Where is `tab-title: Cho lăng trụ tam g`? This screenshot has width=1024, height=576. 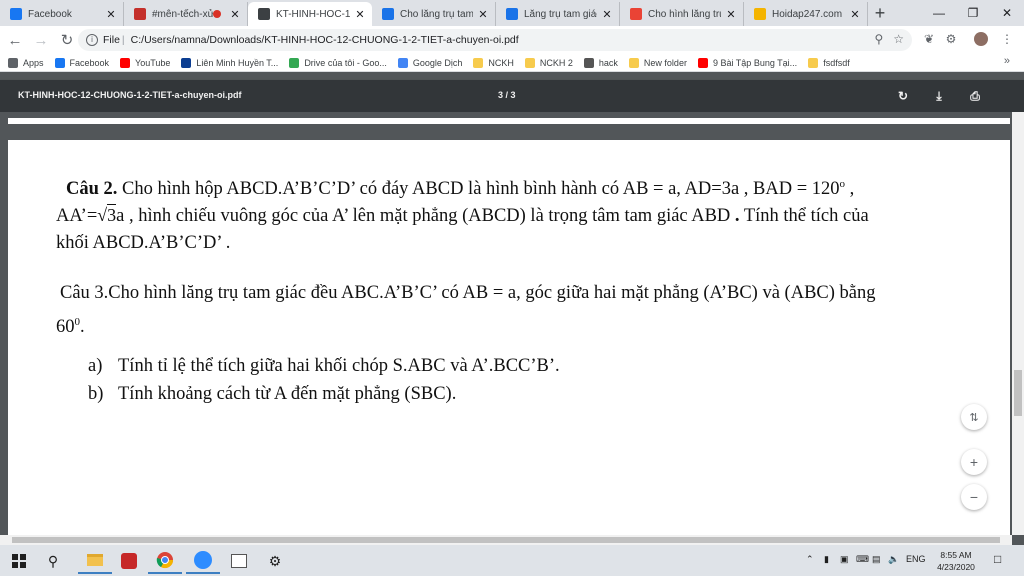
tab-title: Cho lăng trụ tam g is located at coordinates (436, 14).